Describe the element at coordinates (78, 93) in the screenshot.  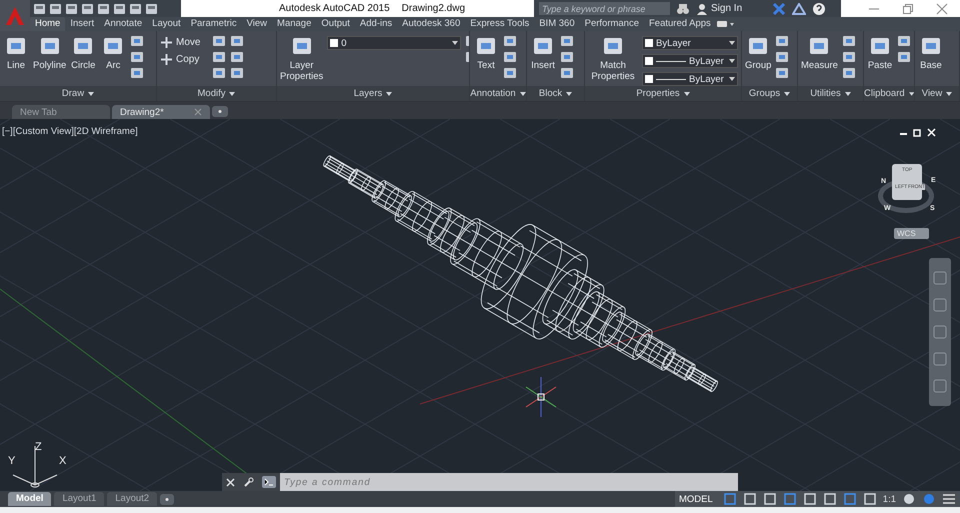
I see `panel-title: Draw` at that location.